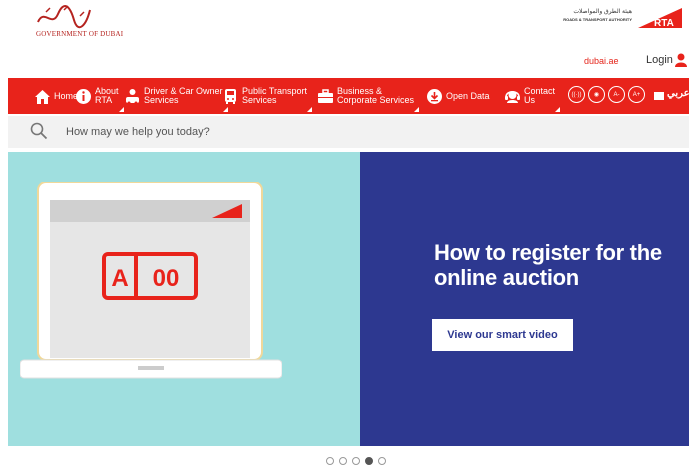 This screenshot has width=689, height=475. Describe the element at coordinates (166, 278) in the screenshot. I see `plate-number-text: 00` at that location.